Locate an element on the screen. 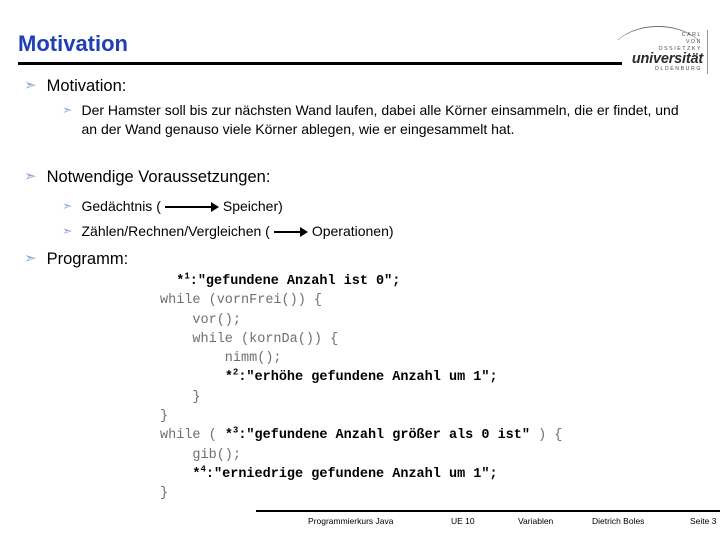  bullet-zaehlen-wrapper: Zählen/Rechnen/Vergleichen ( Operationen) is located at coordinates (237, 231).